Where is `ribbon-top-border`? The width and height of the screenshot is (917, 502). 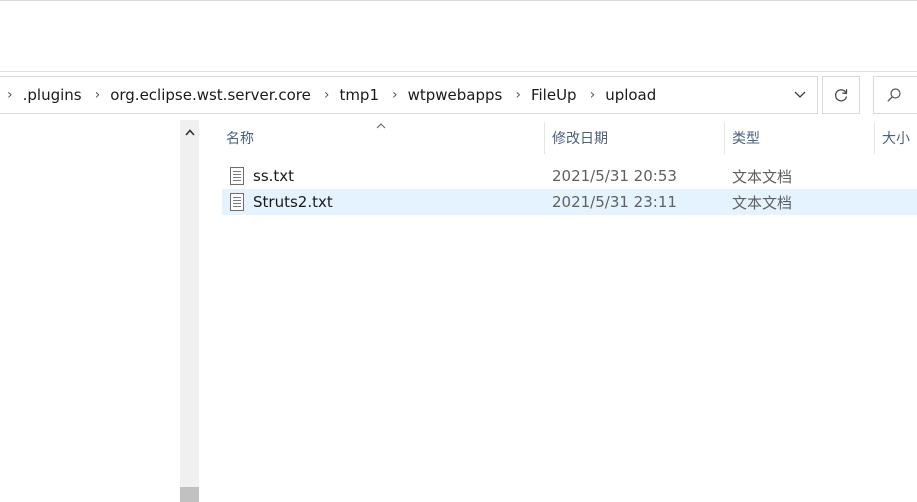 ribbon-top-border is located at coordinates (458, 0).